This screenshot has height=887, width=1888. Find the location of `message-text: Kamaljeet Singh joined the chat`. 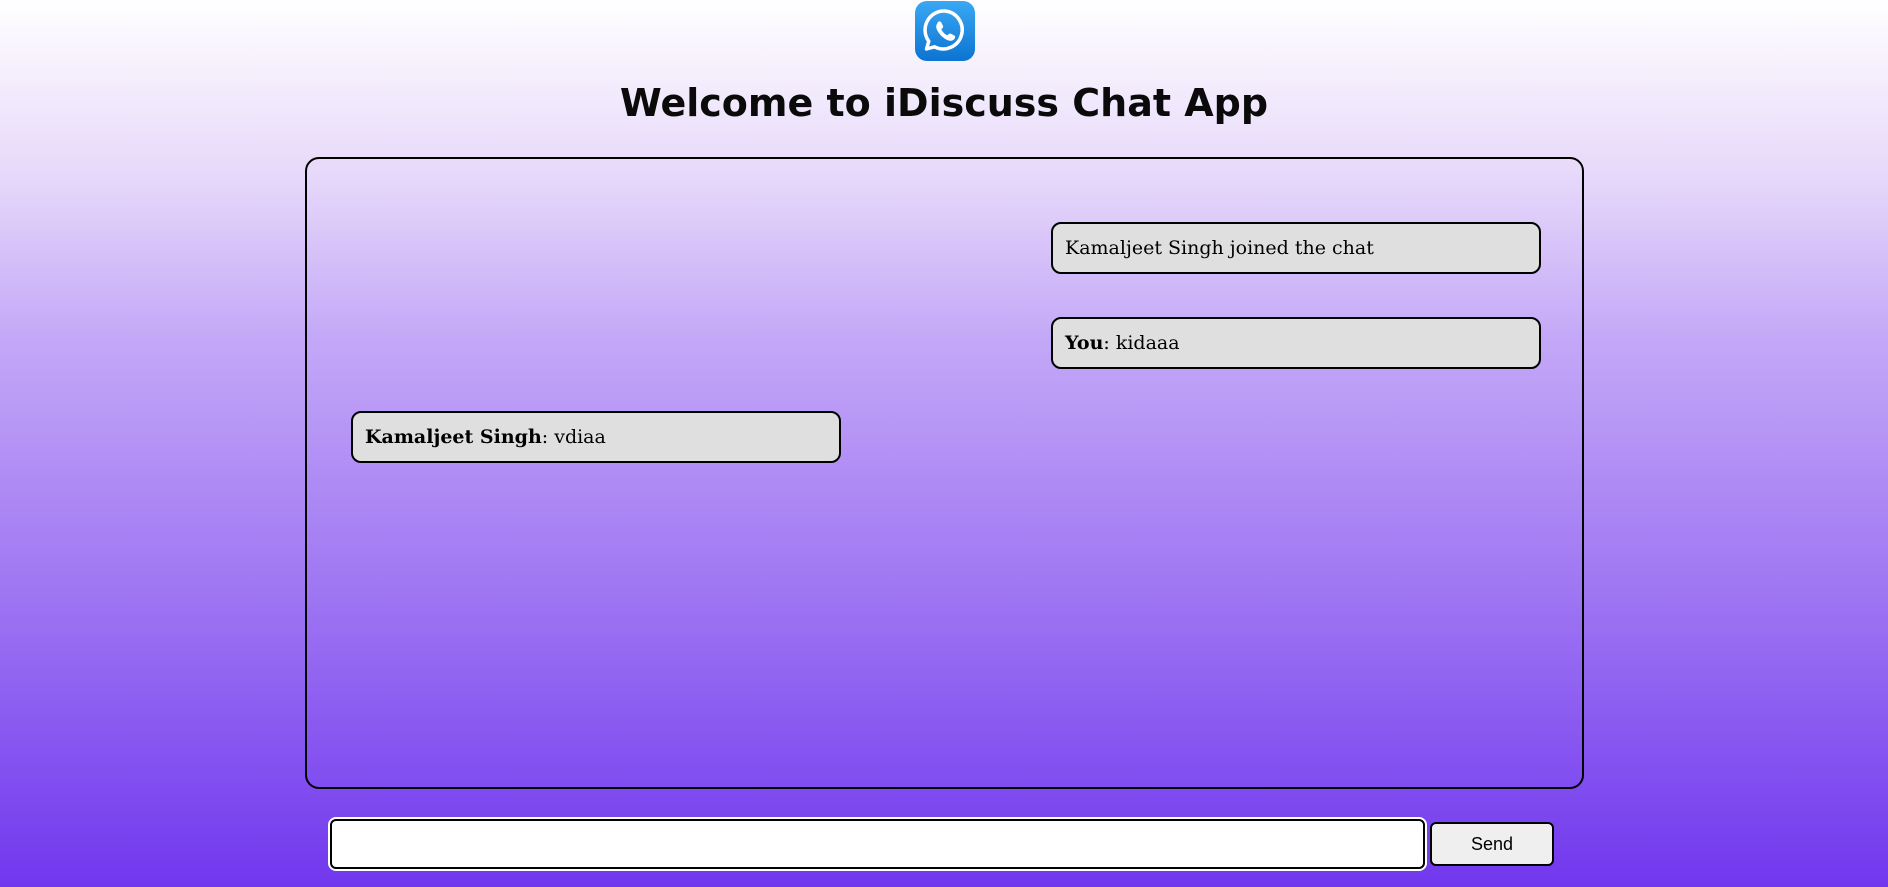

message-text: Kamaljeet Singh joined the chat is located at coordinates (1219, 248).